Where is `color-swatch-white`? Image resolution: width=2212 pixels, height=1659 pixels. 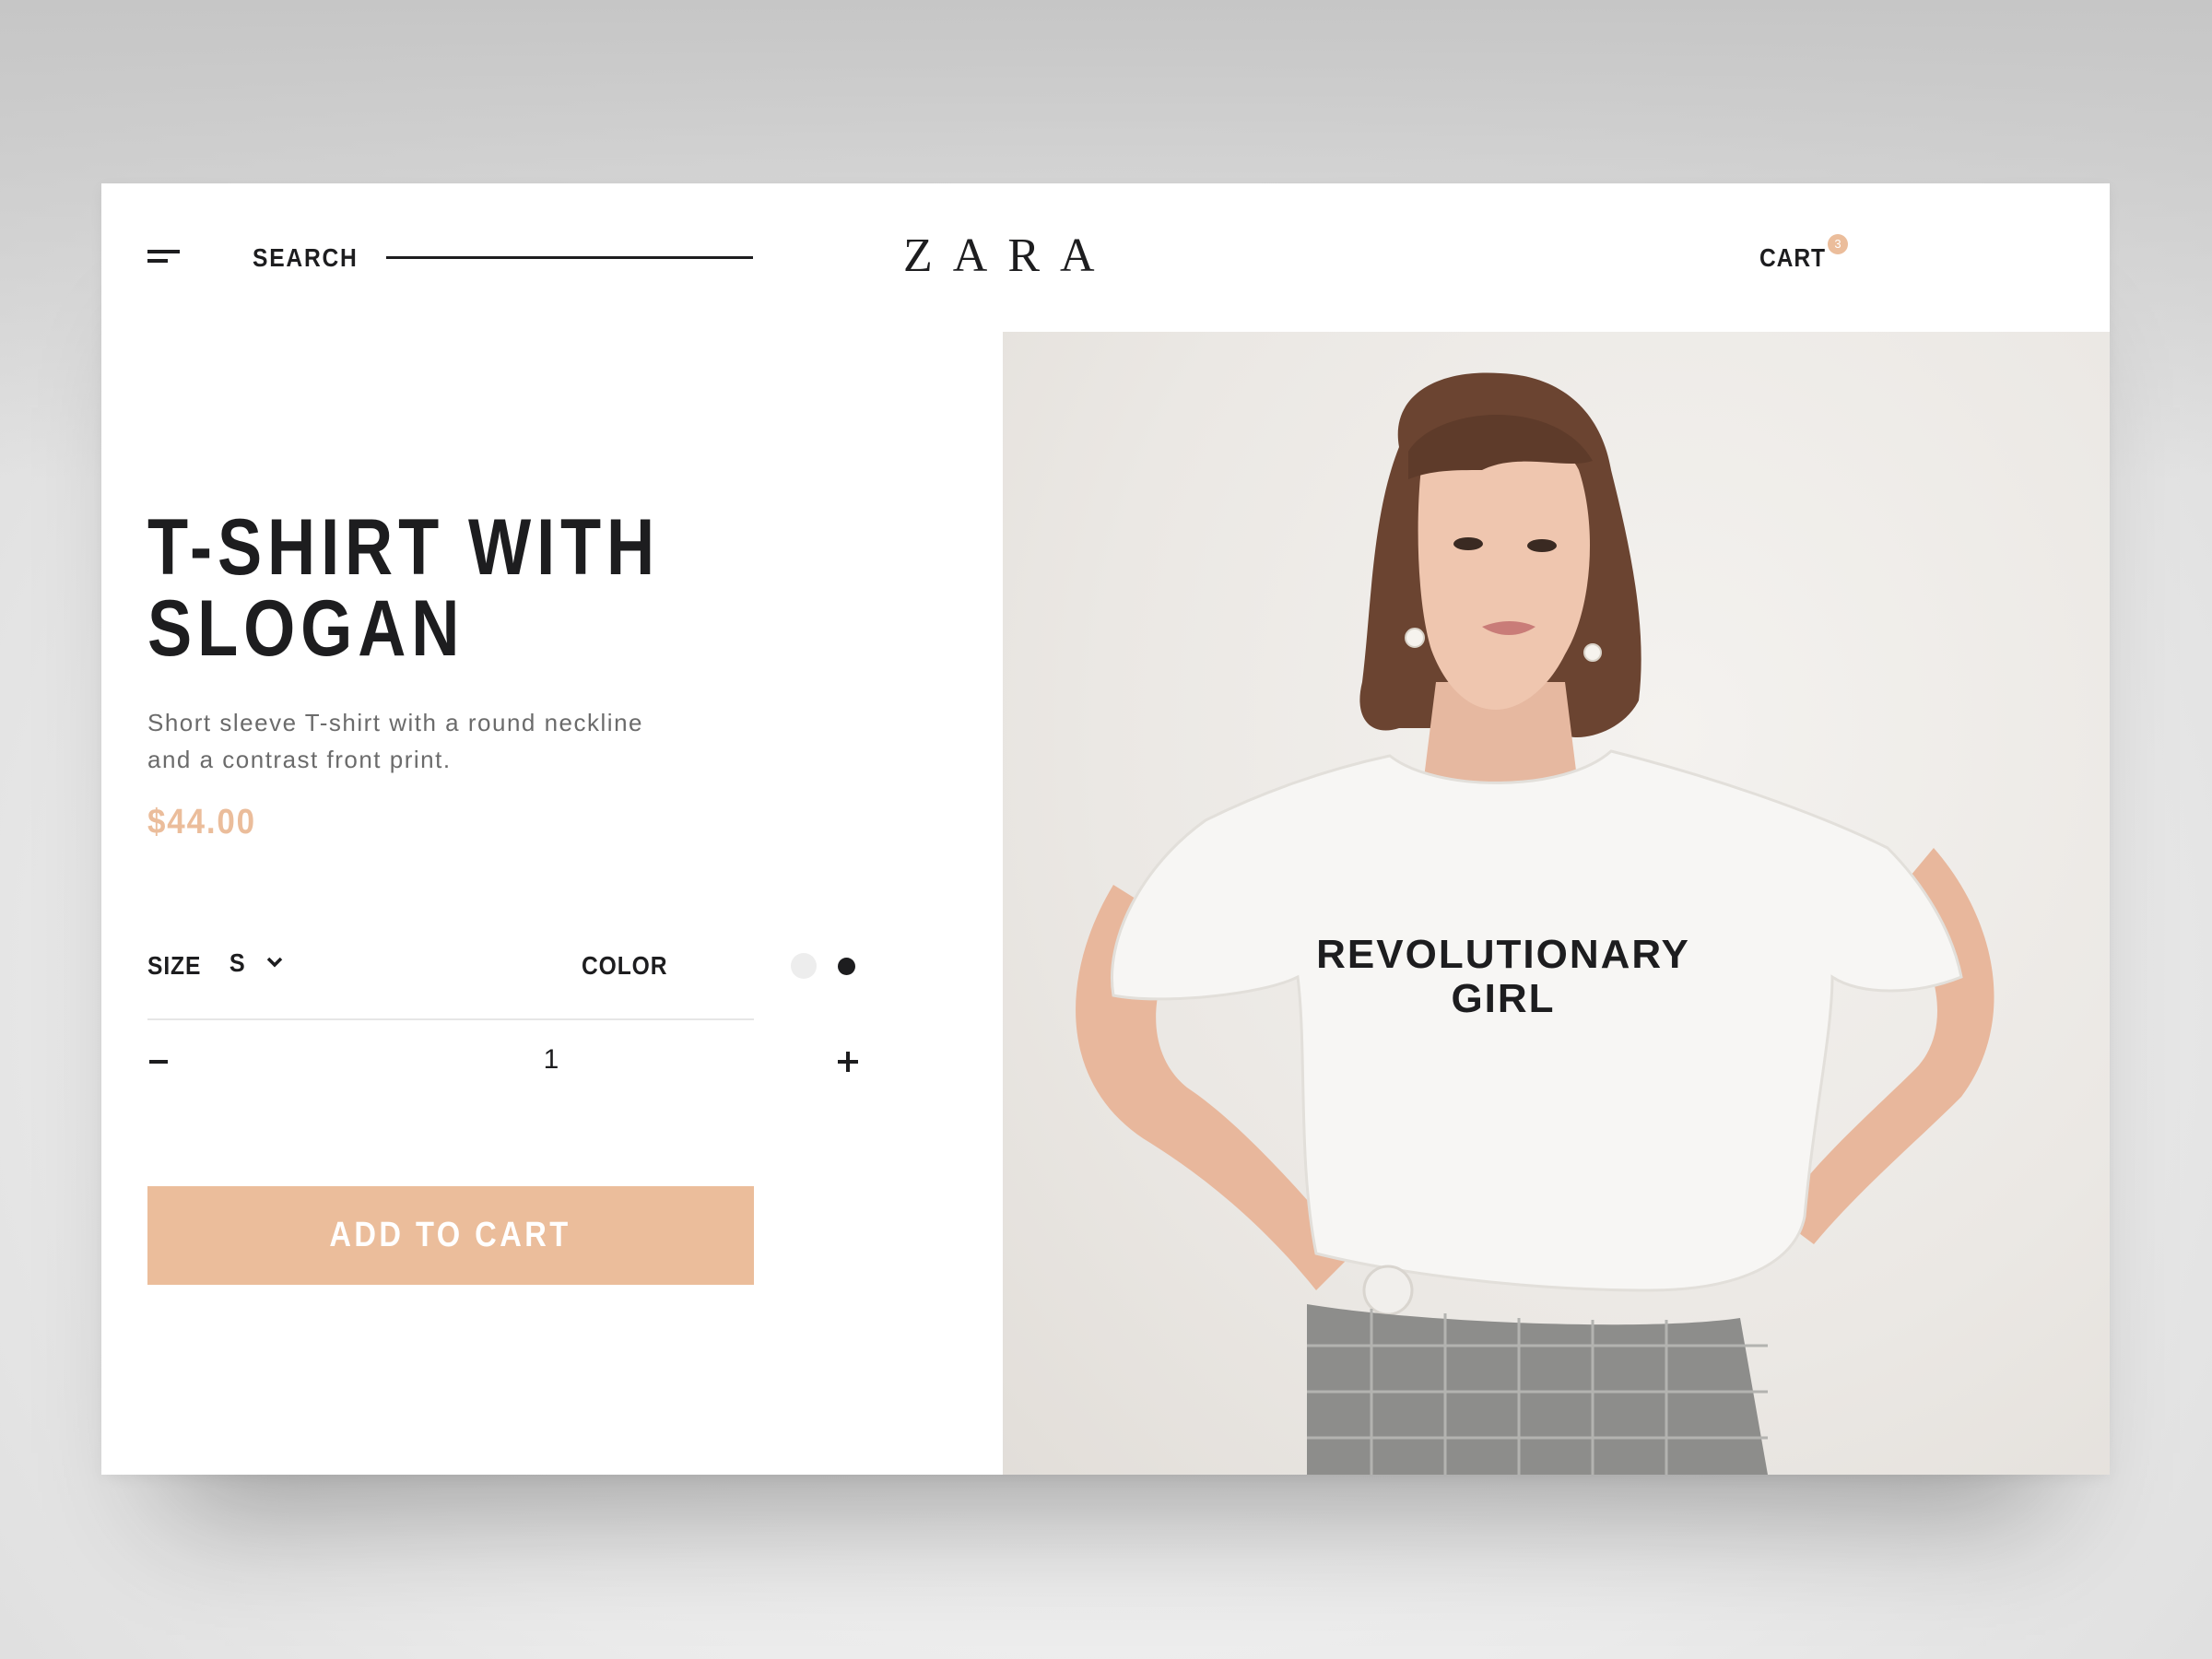 color-swatch-white is located at coordinates (804, 966).